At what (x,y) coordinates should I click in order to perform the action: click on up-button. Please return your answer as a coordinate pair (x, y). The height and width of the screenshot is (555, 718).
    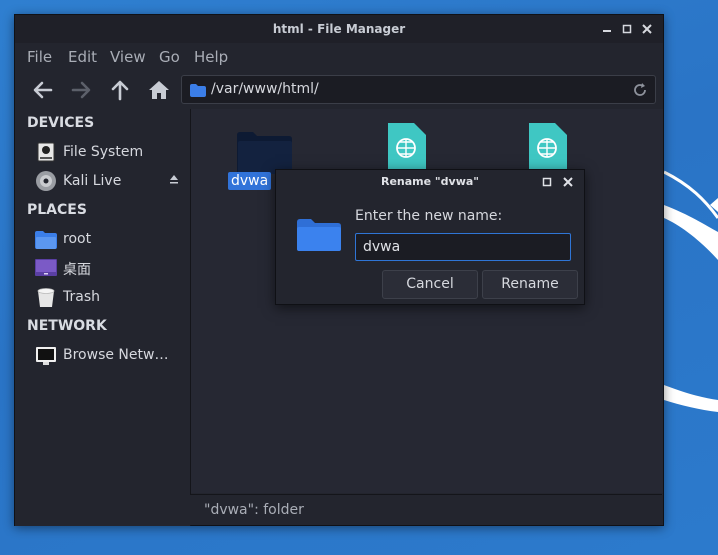
    Looking at the image, I should click on (120, 90).